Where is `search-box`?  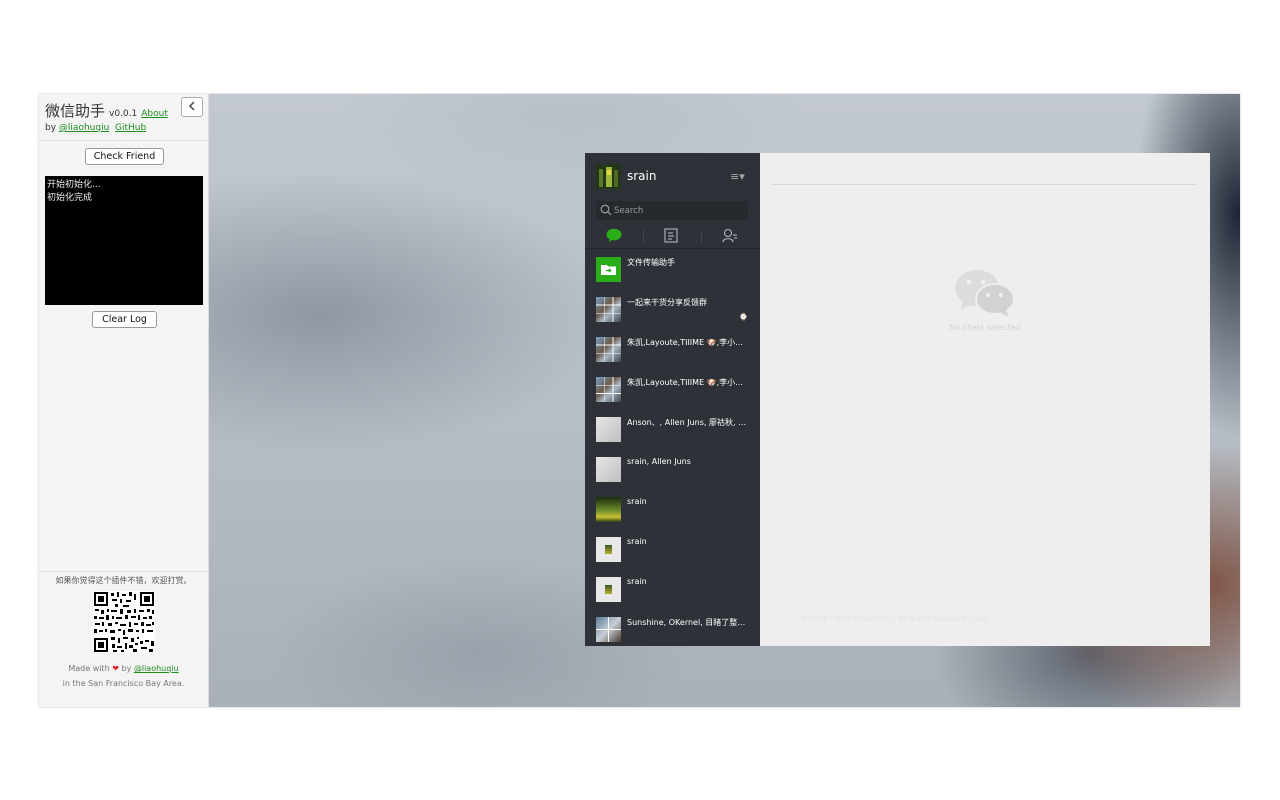 search-box is located at coordinates (672, 210).